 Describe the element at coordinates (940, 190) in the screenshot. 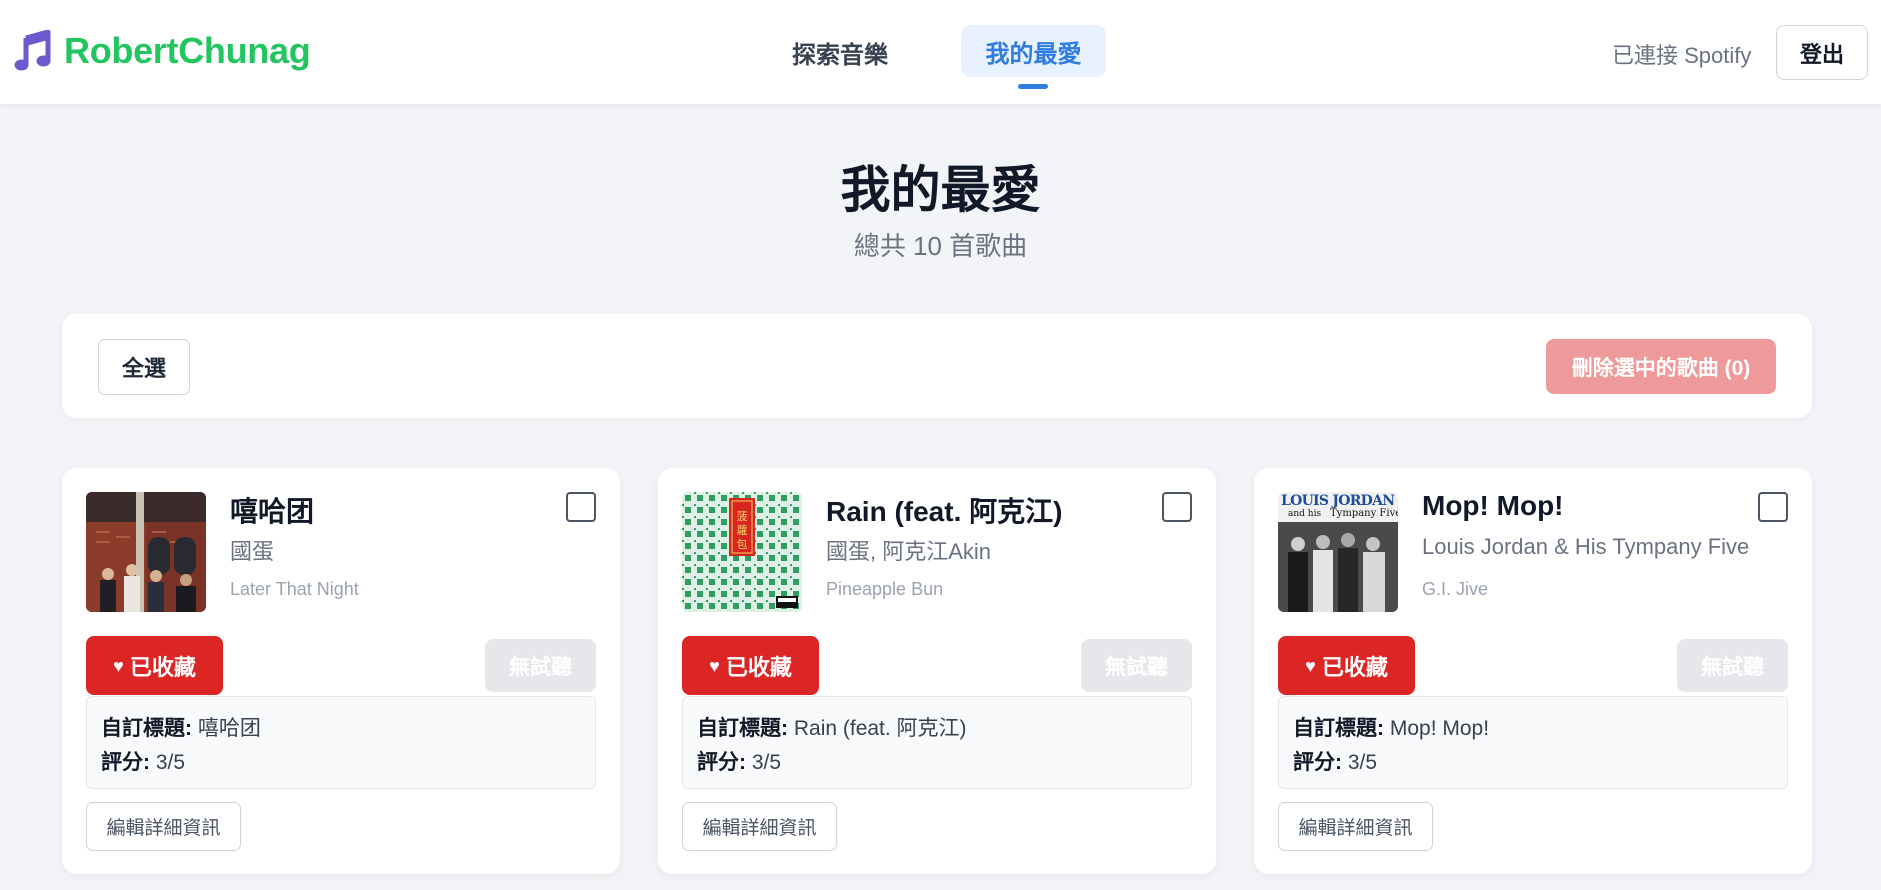

I see `page-title: 我的最愛` at that location.